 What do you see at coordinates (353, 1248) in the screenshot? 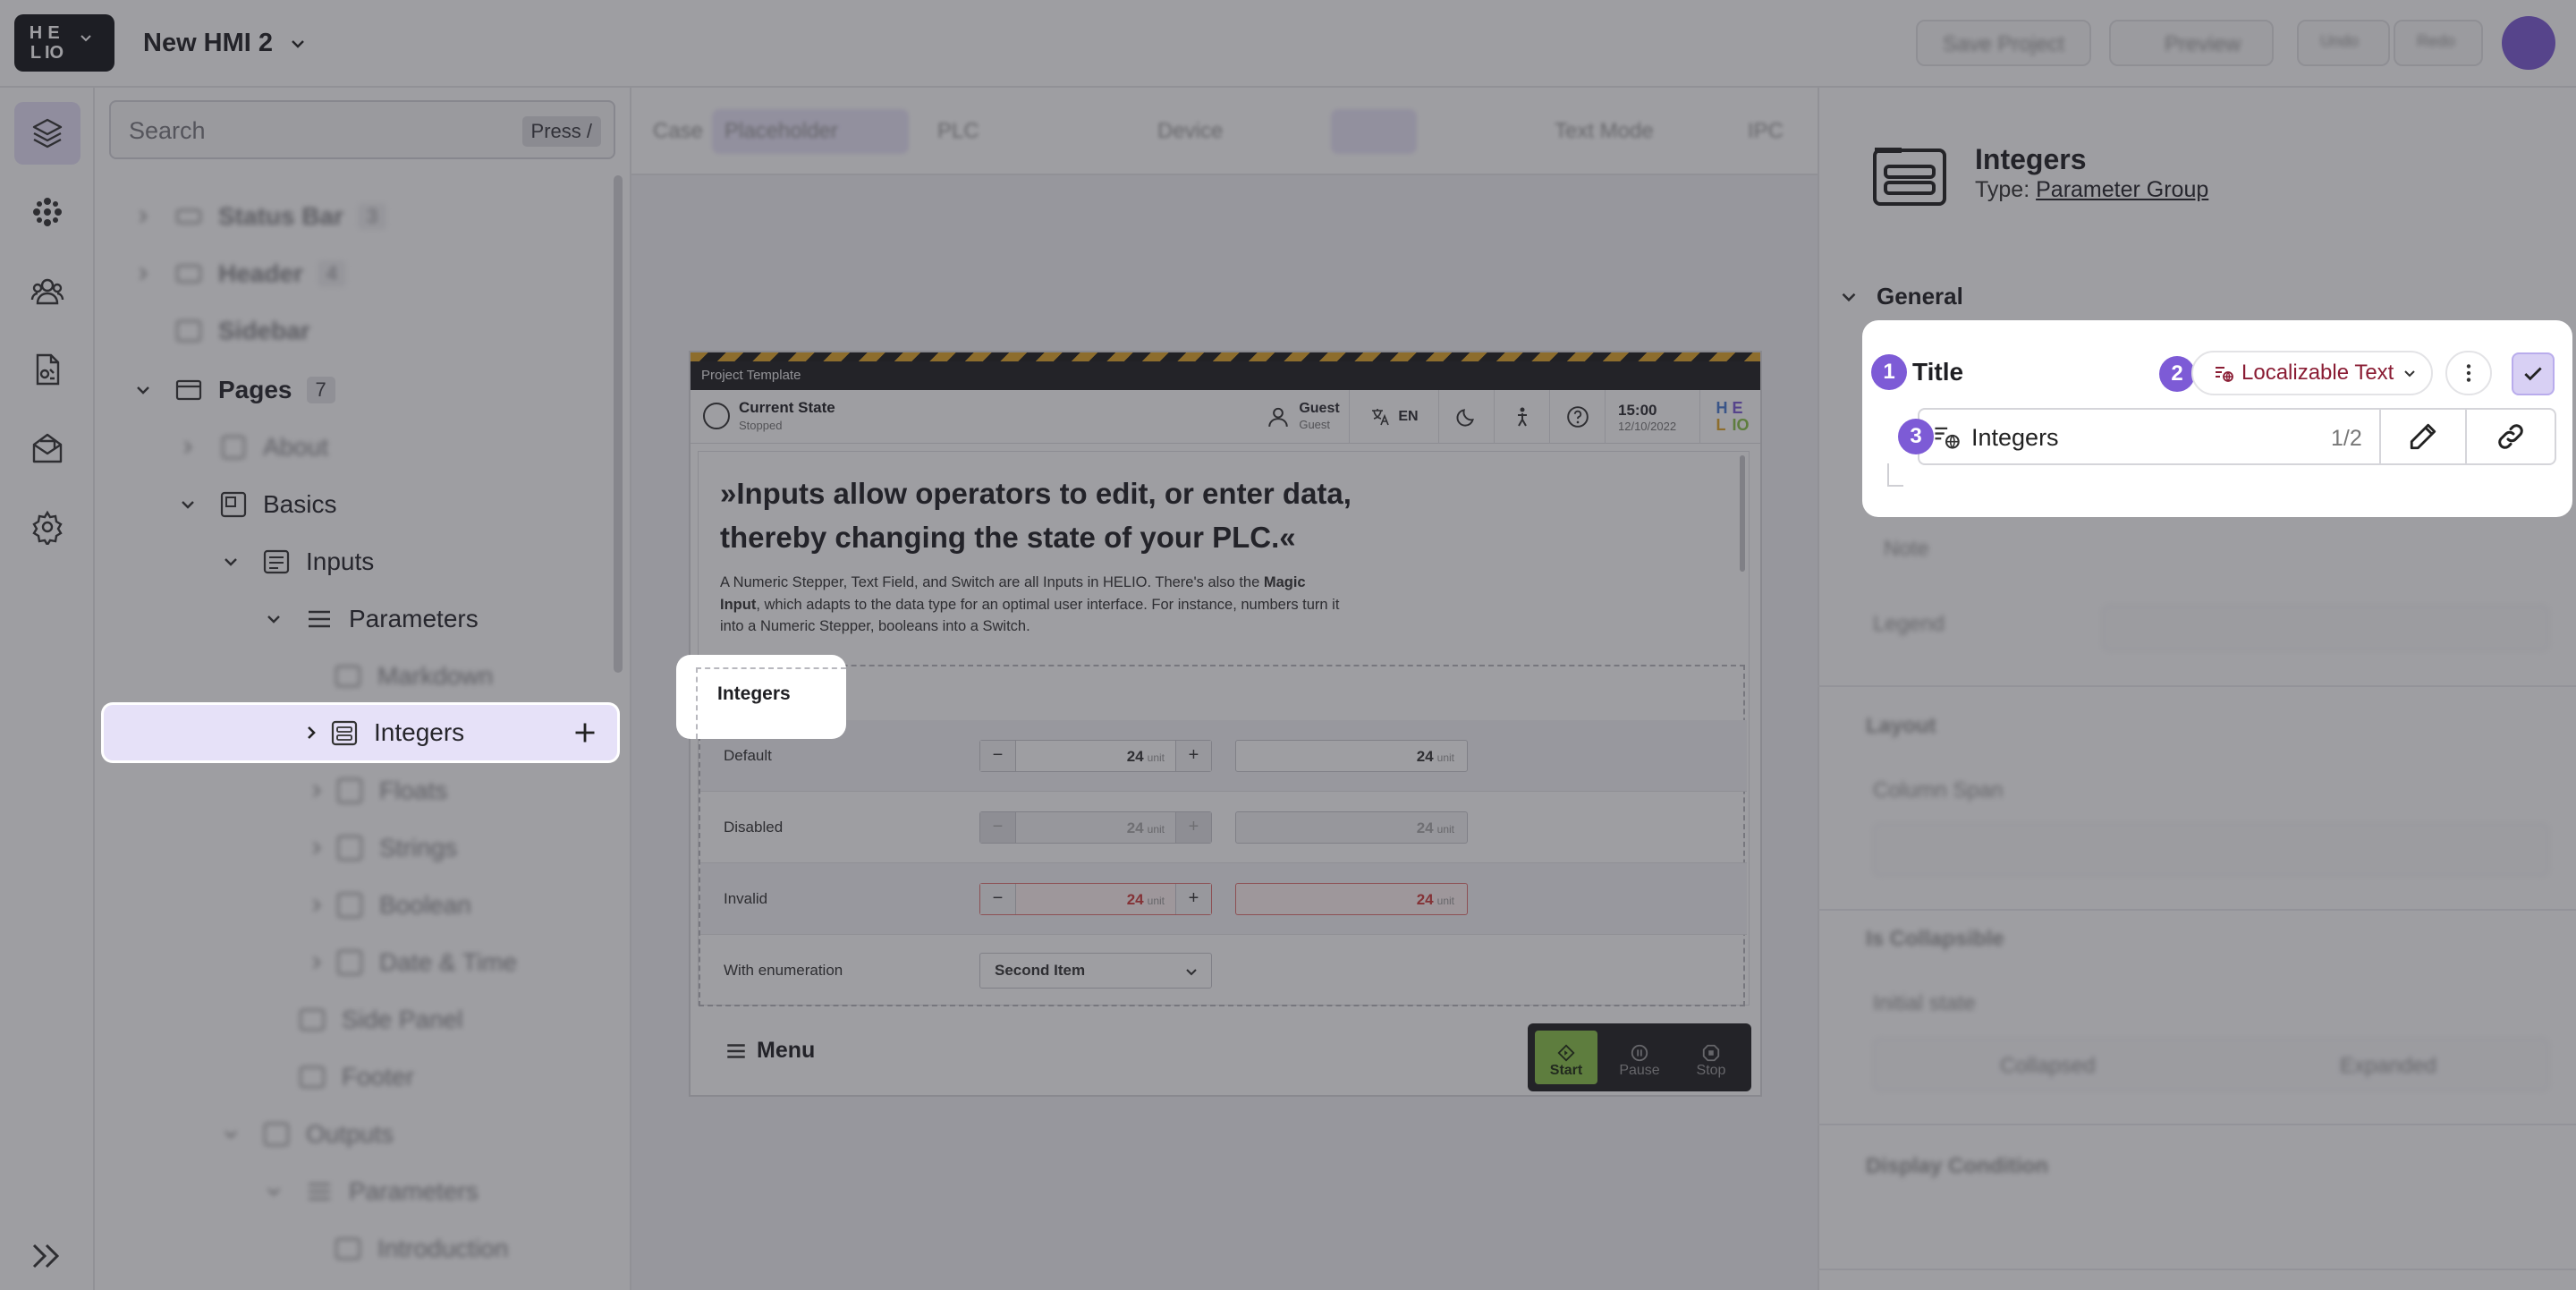
I see `tree-row-introduction: Introduction` at bounding box center [353, 1248].